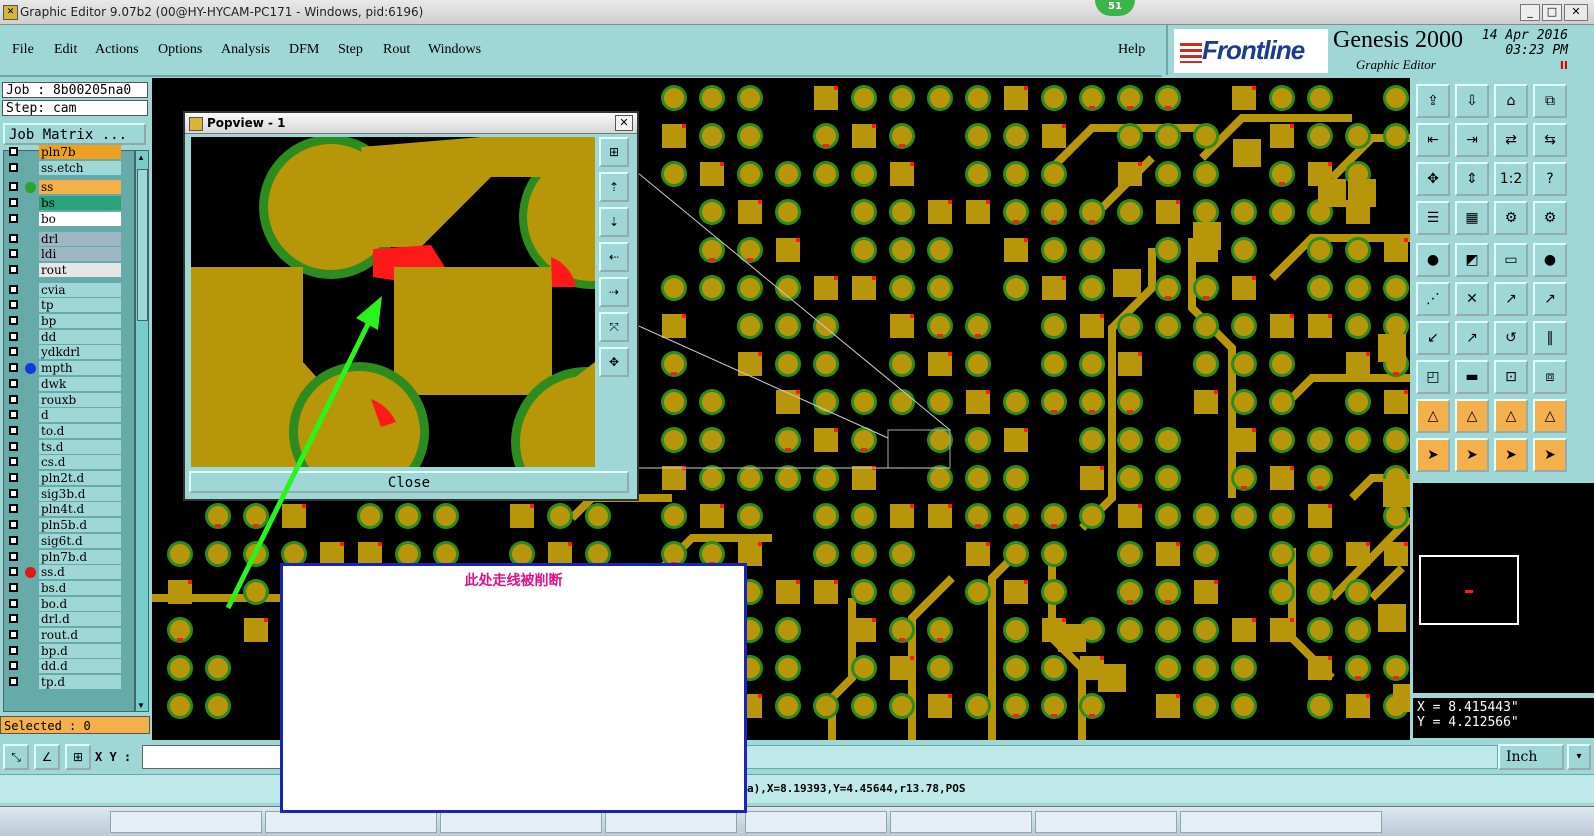 This screenshot has height=836, width=1594. Describe the element at coordinates (1433, 140) in the screenshot. I see `move-in-icon: ⇤` at that location.